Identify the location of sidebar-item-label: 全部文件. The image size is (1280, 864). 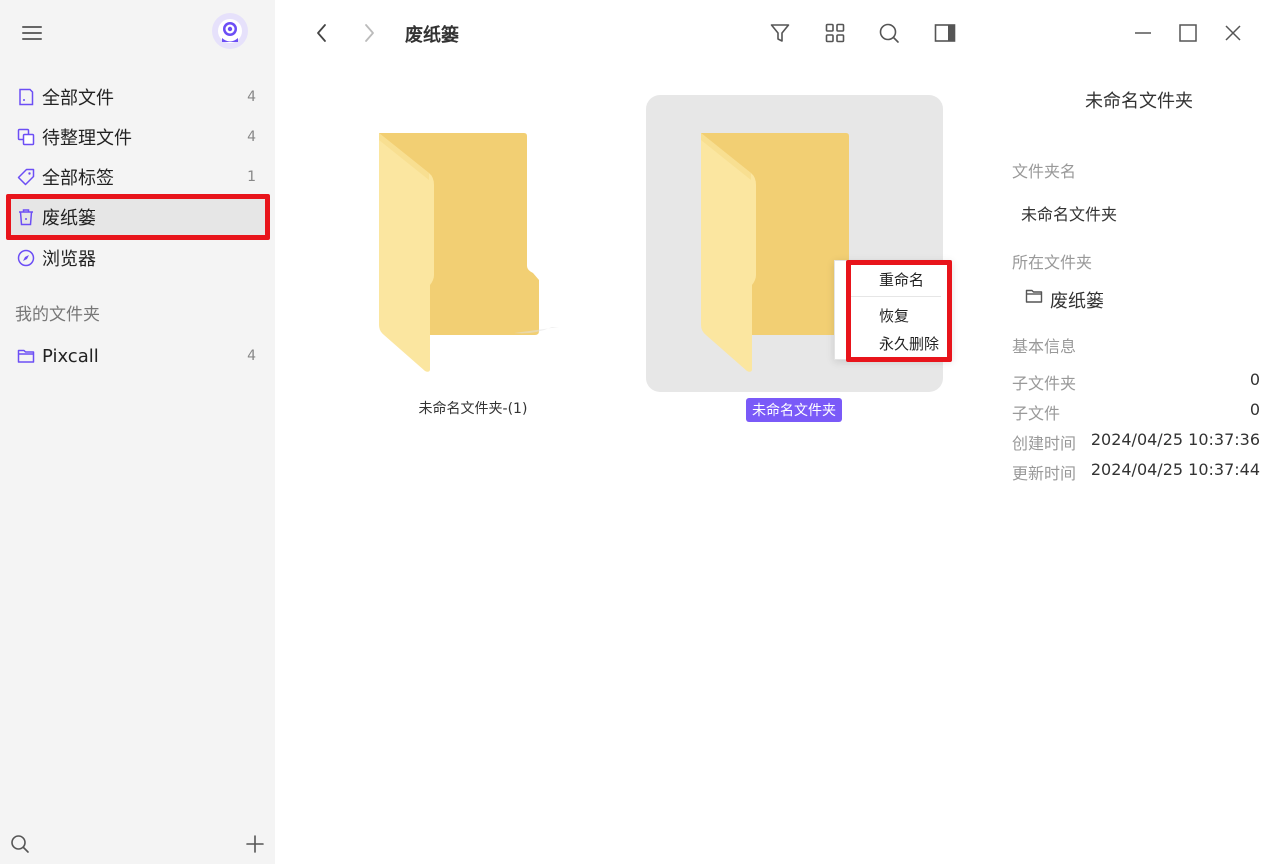
(78, 98).